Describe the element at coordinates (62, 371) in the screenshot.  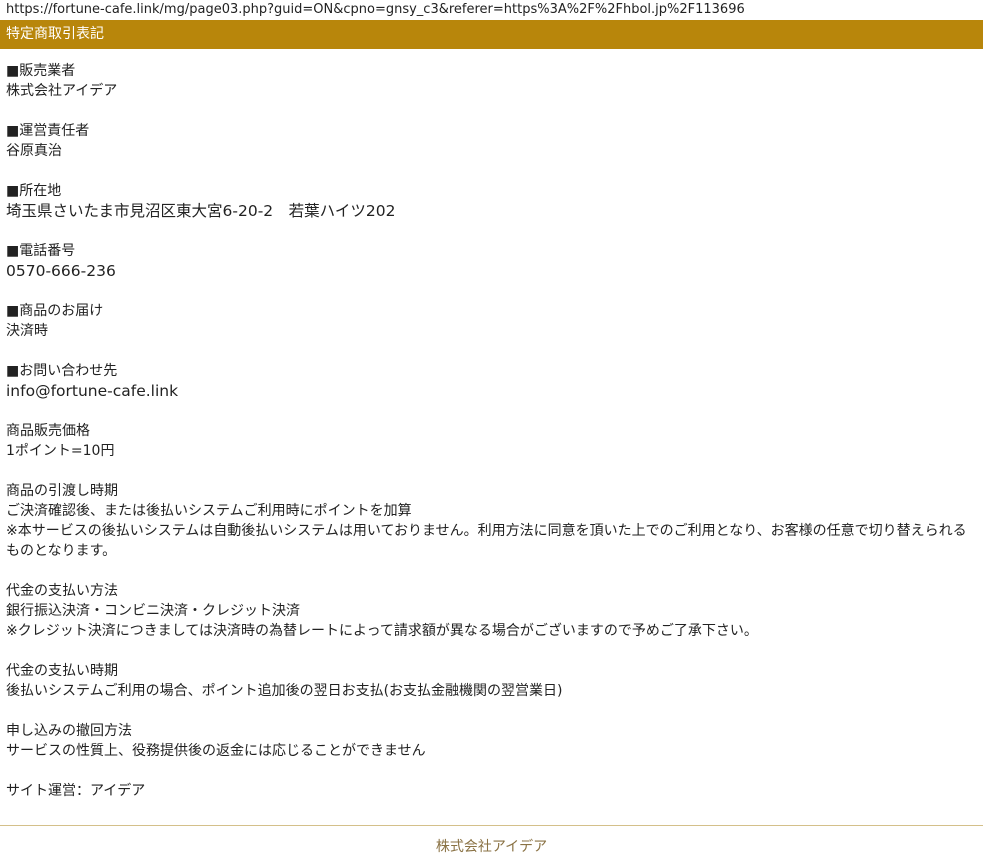
I see `section-heading: ■お問い合わせ先` at that location.